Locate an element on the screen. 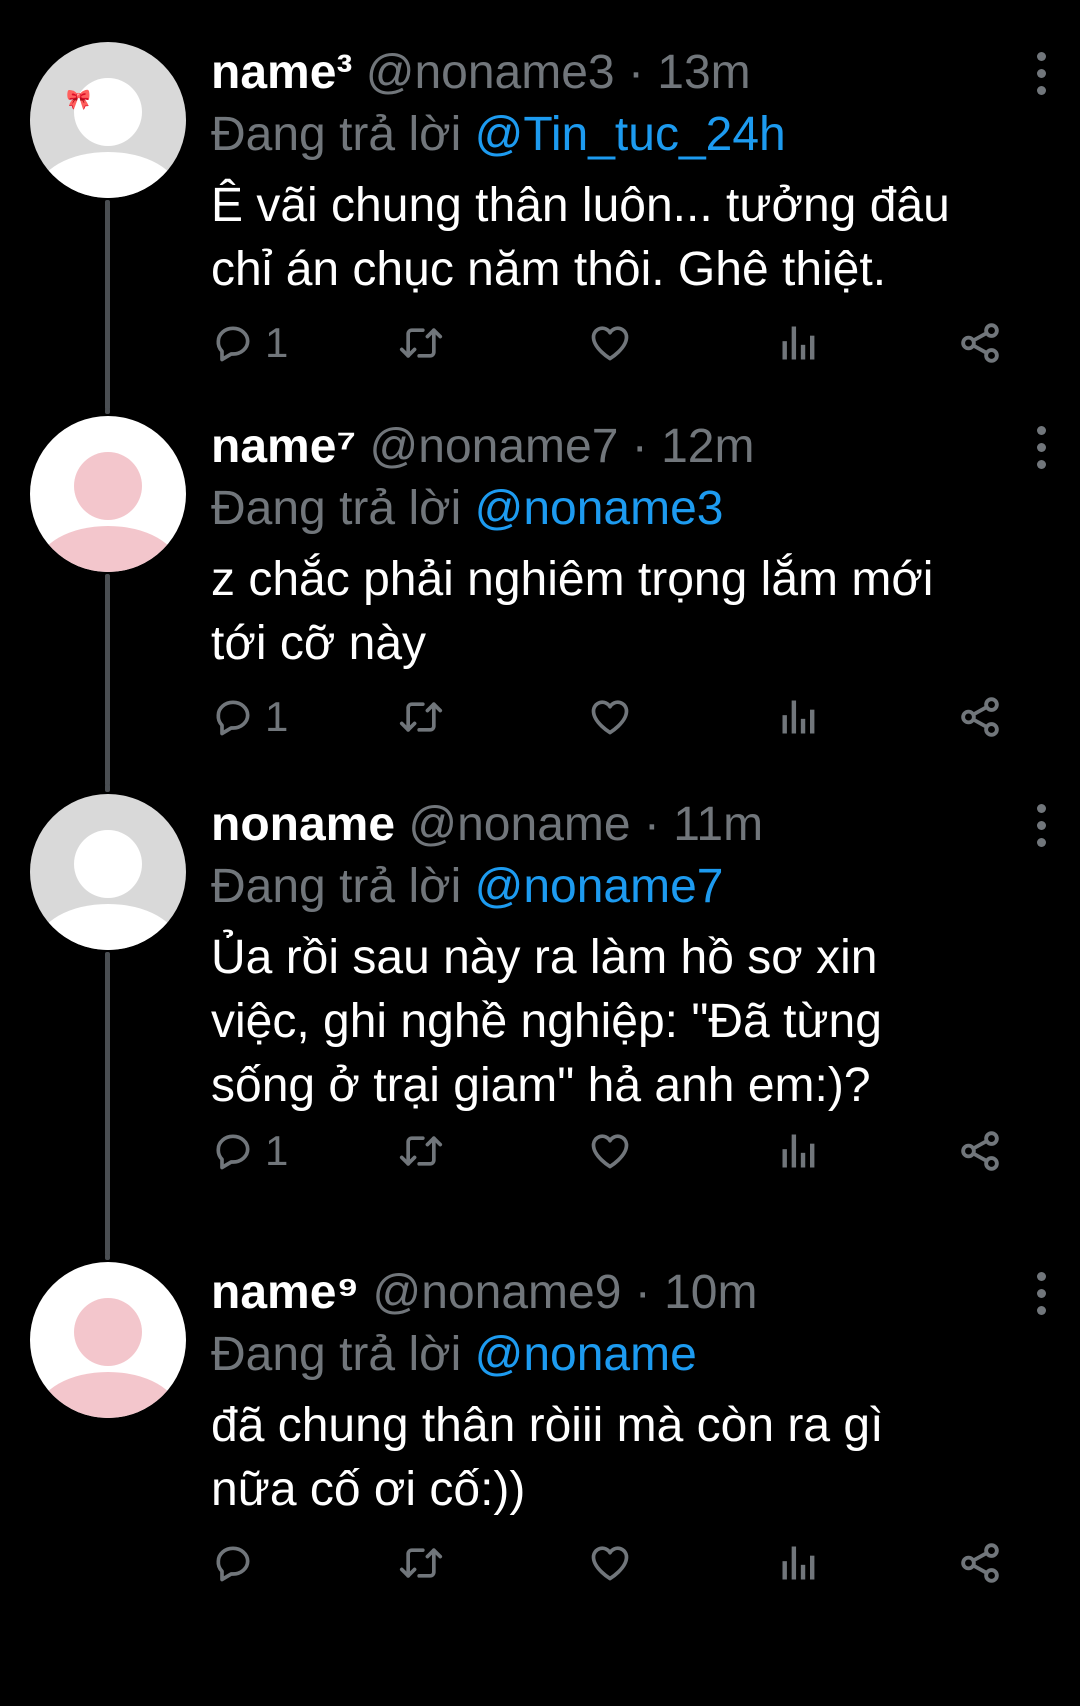  avatar: 🎀 is located at coordinates (108, 120).